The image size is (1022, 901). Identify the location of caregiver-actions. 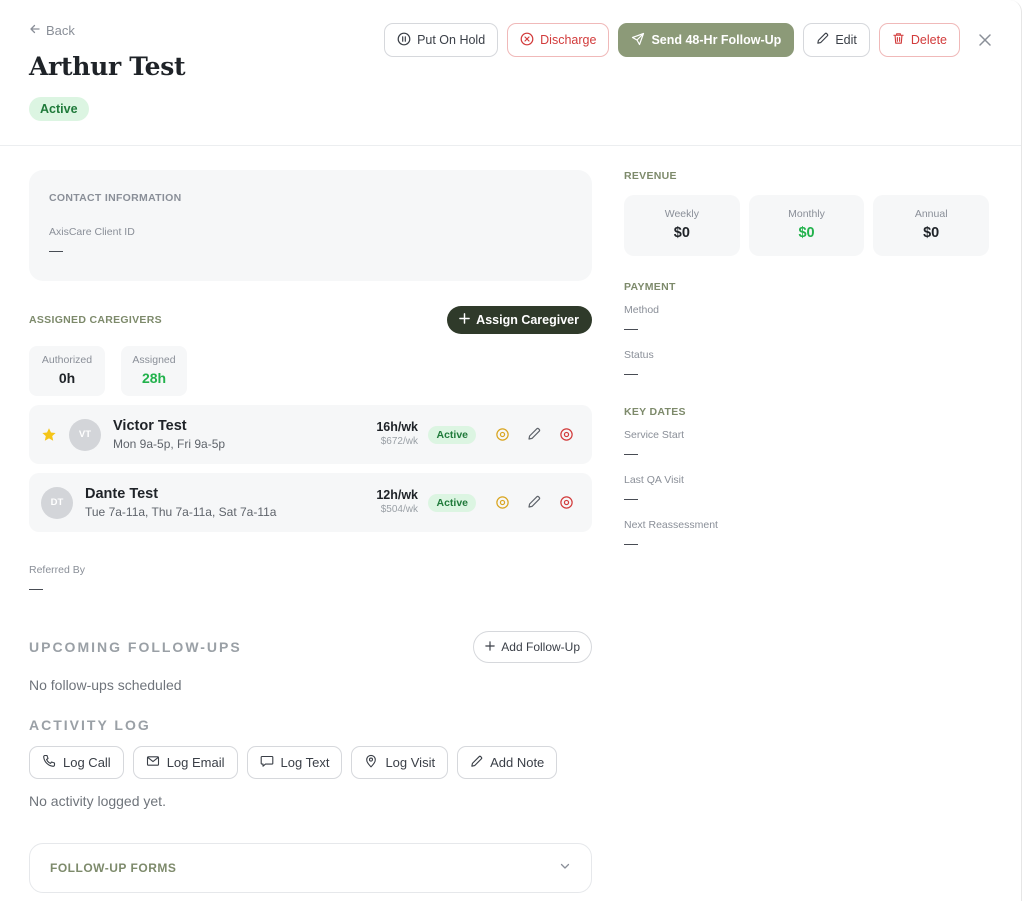
(534, 502).